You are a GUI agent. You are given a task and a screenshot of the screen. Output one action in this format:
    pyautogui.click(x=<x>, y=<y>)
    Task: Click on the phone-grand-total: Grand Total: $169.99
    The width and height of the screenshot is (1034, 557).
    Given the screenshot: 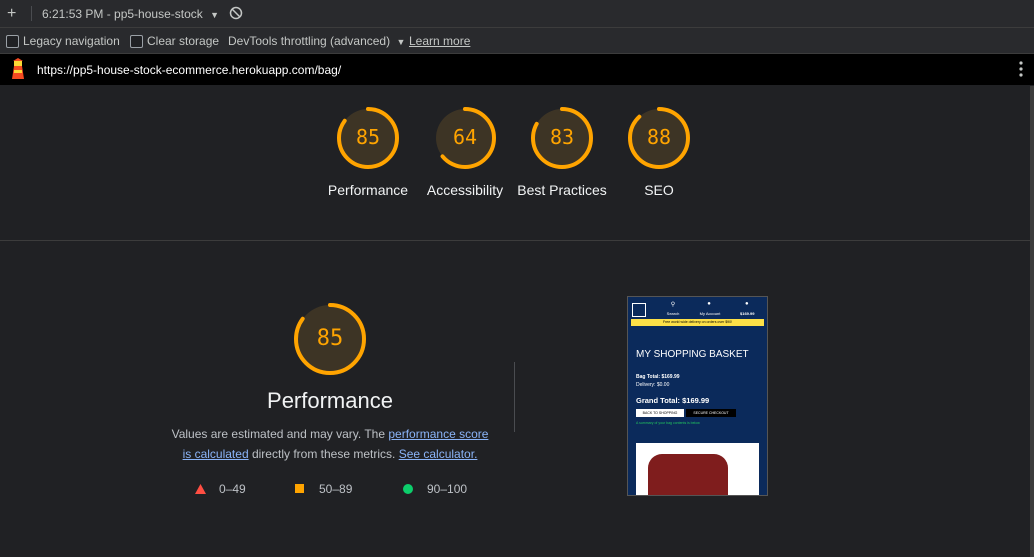 What is the action you would take?
    pyautogui.click(x=673, y=400)
    